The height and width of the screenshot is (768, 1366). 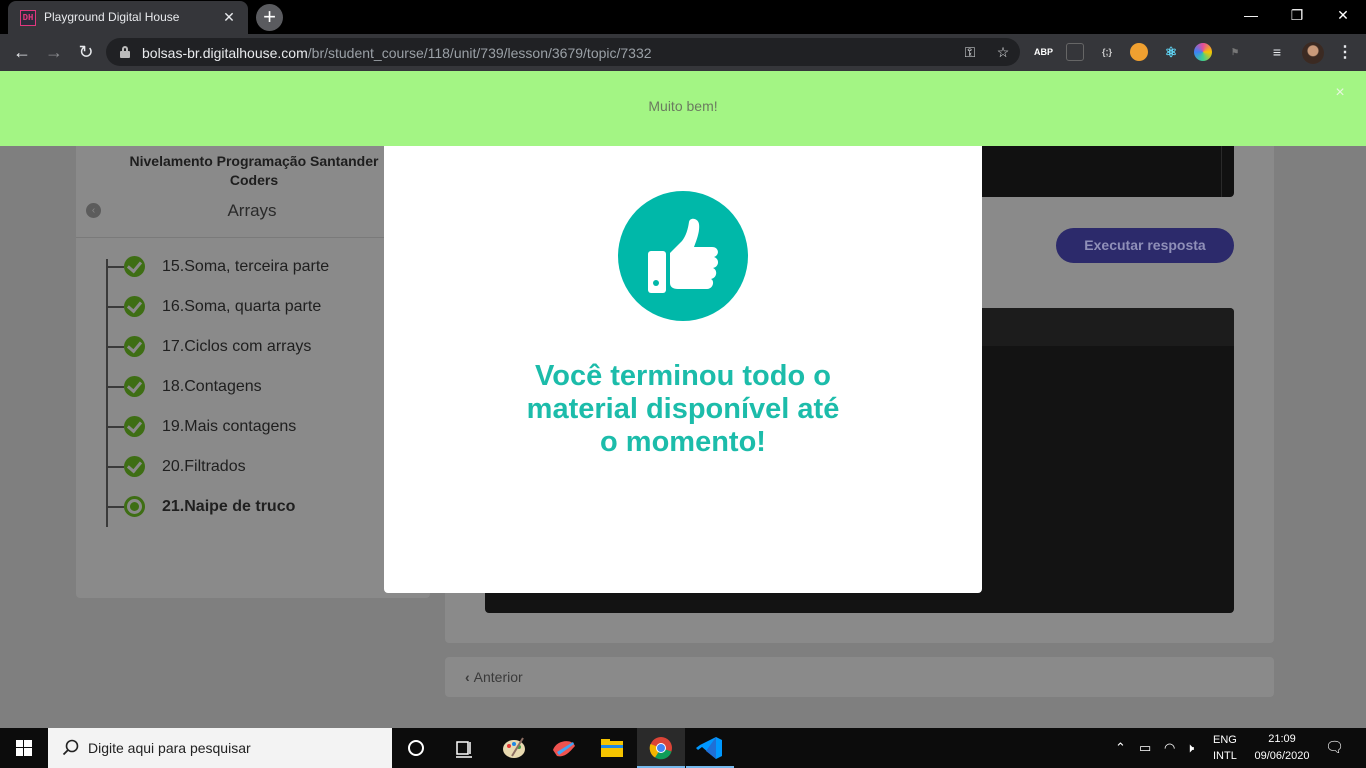 I want to click on lesson-label: 20.Filtrados, so click(x=204, y=466).